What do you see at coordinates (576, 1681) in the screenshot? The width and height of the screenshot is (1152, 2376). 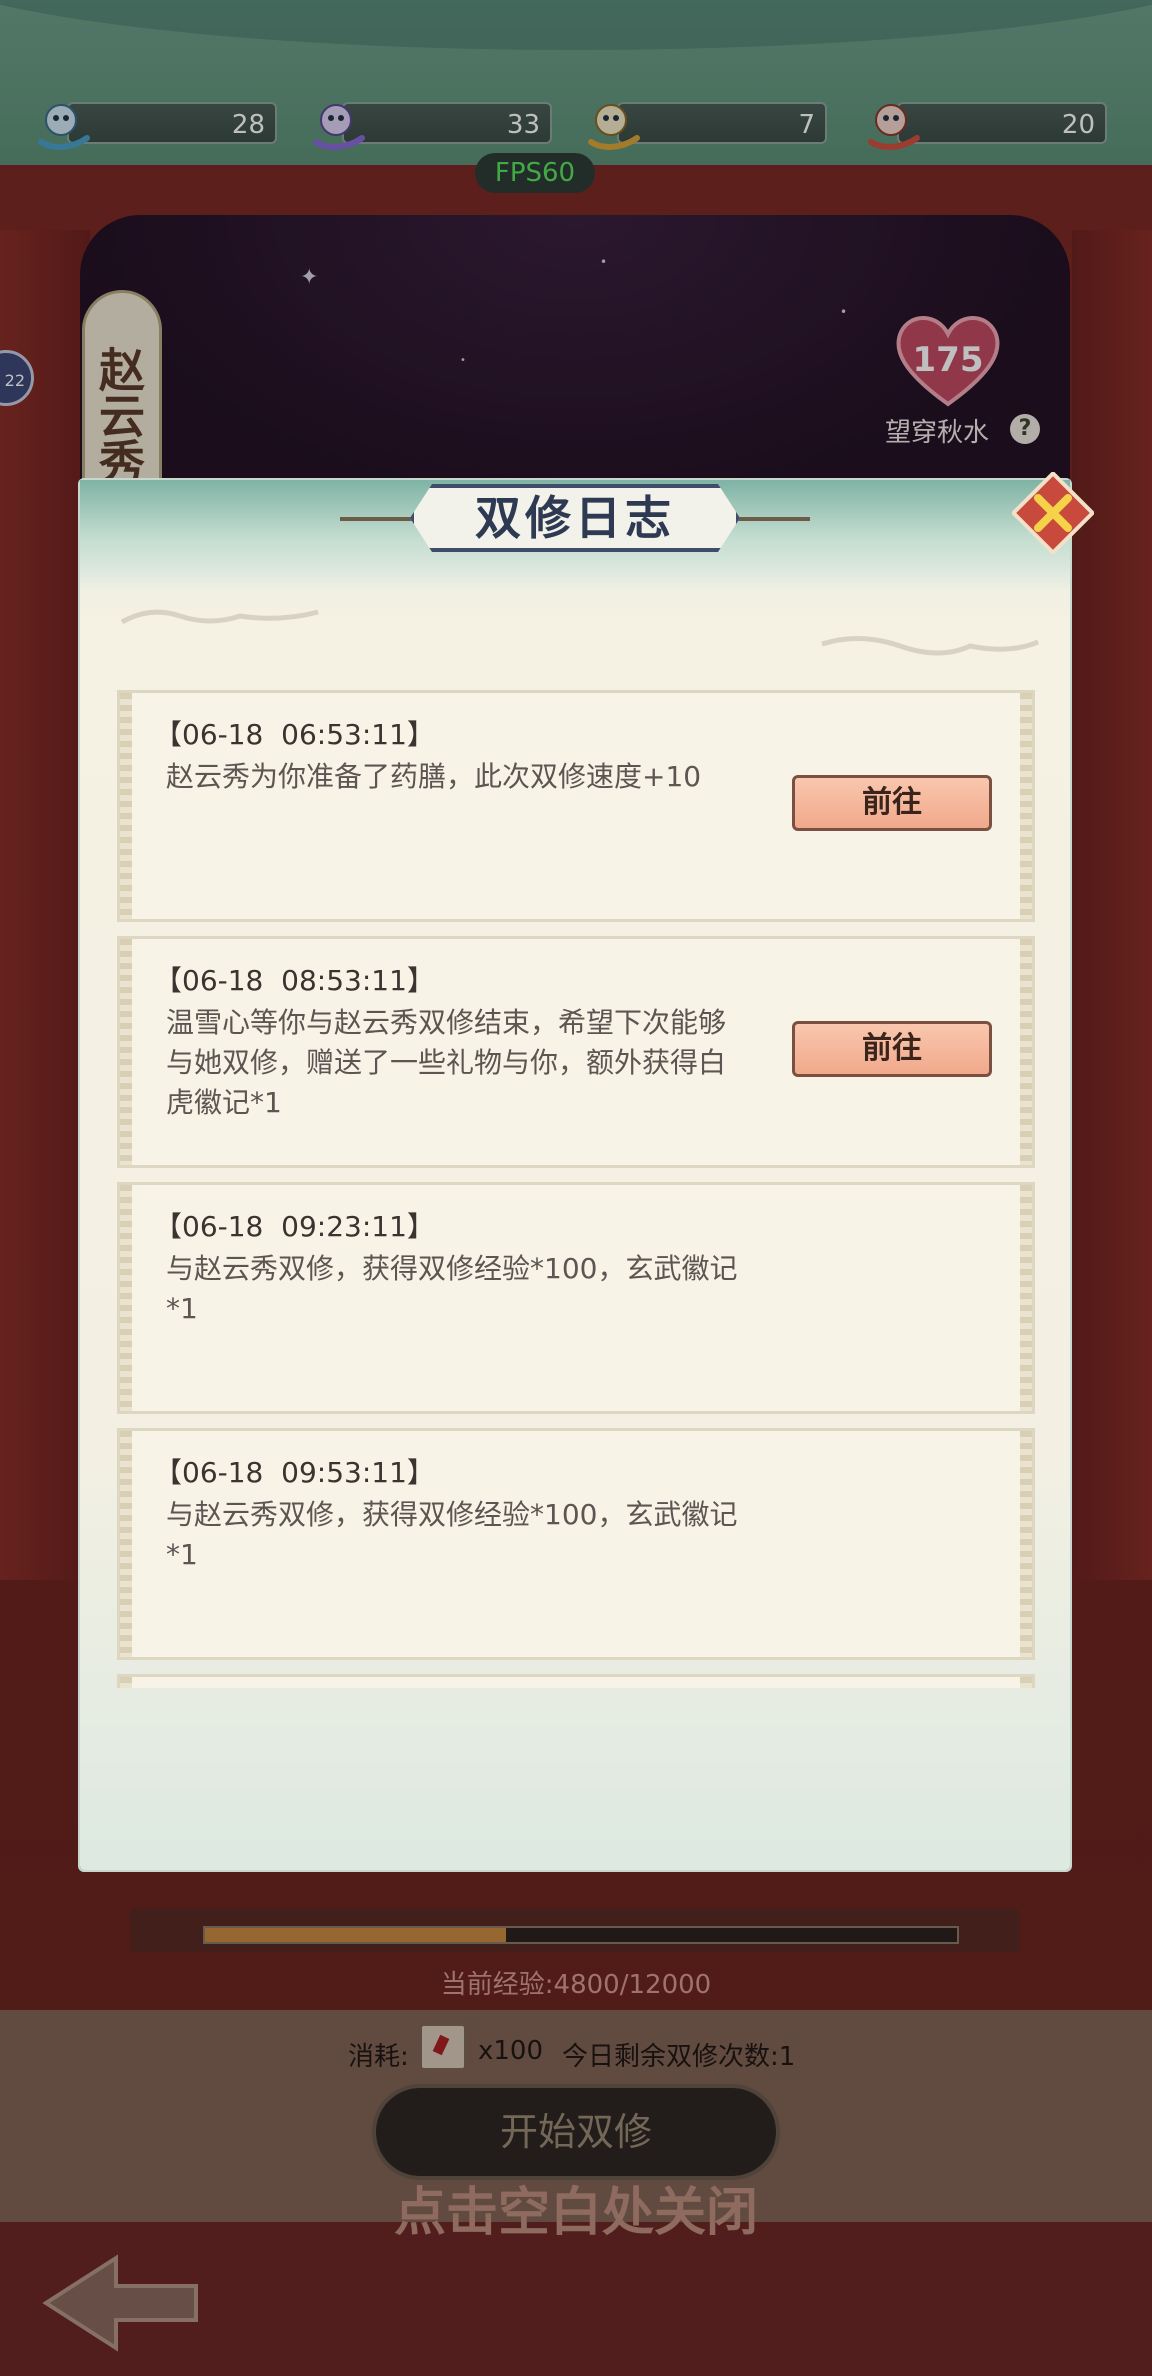 I see `log-entry-partial` at bounding box center [576, 1681].